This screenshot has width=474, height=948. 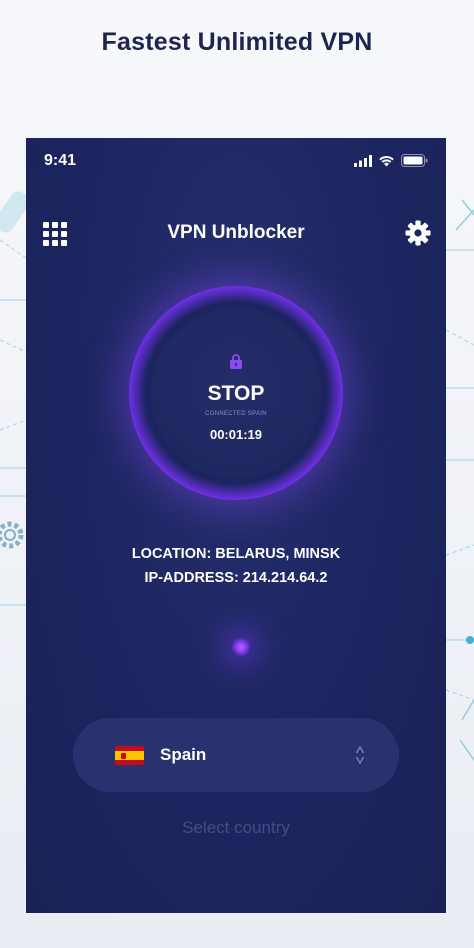 I want to click on glow-indicator, so click(x=241, y=647).